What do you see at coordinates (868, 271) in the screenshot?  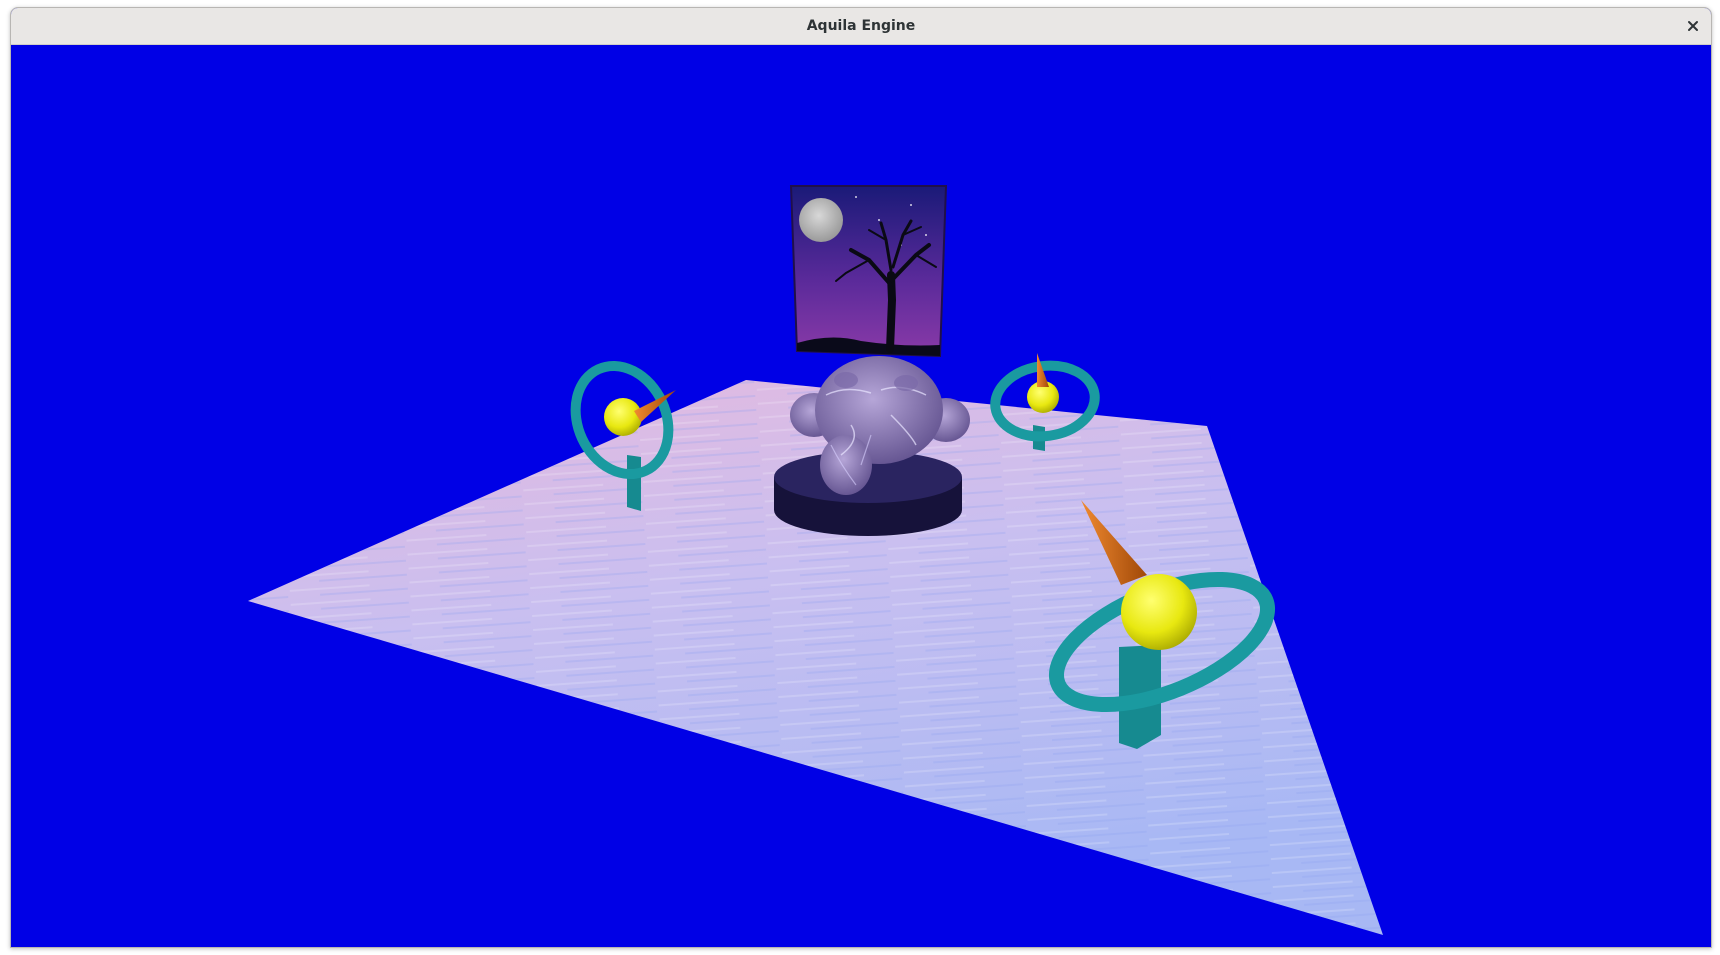 I see `painting-moon-tree` at bounding box center [868, 271].